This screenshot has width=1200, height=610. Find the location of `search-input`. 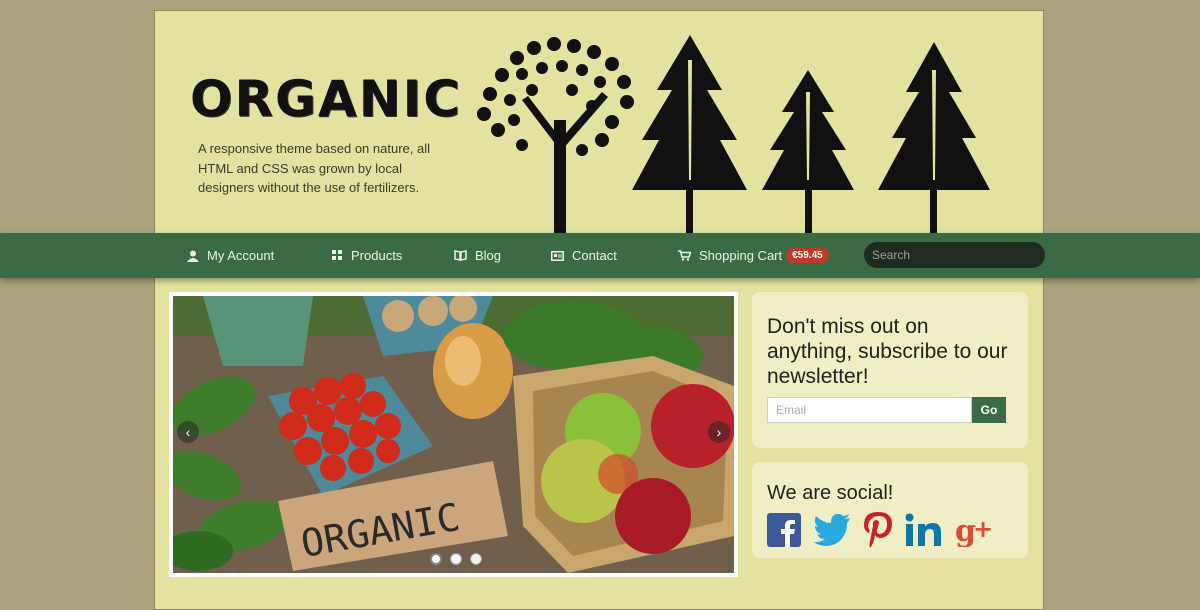

search-input is located at coordinates (954, 255).